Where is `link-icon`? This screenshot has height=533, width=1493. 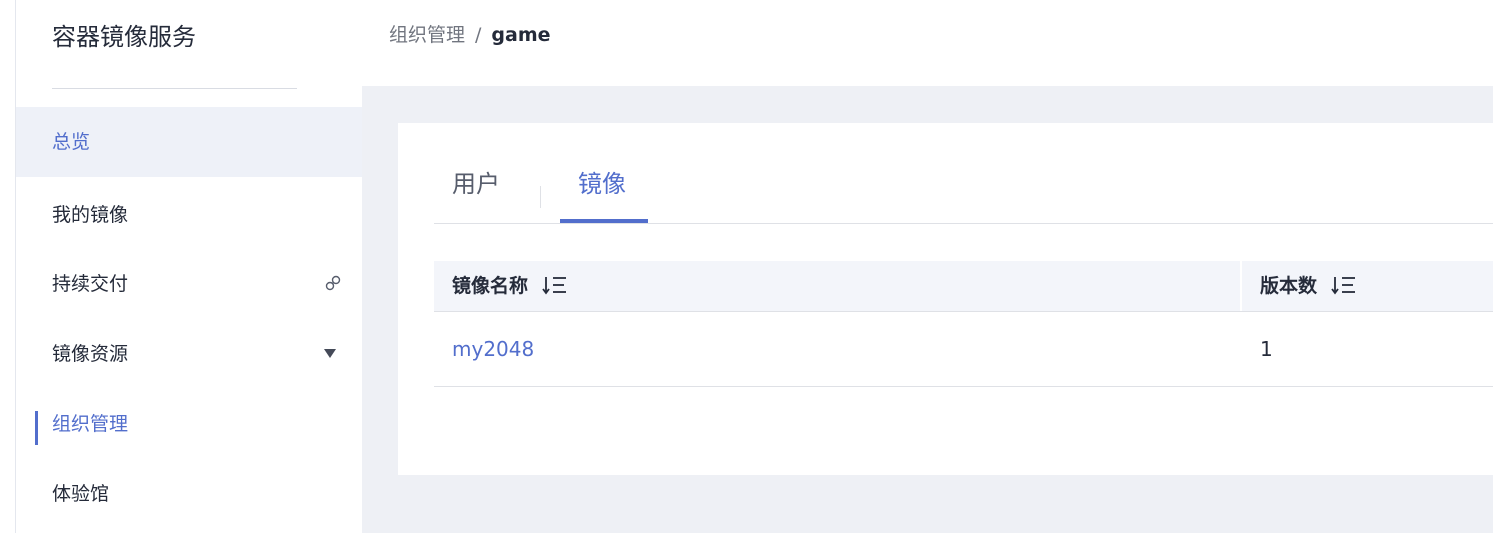 link-icon is located at coordinates (333, 283).